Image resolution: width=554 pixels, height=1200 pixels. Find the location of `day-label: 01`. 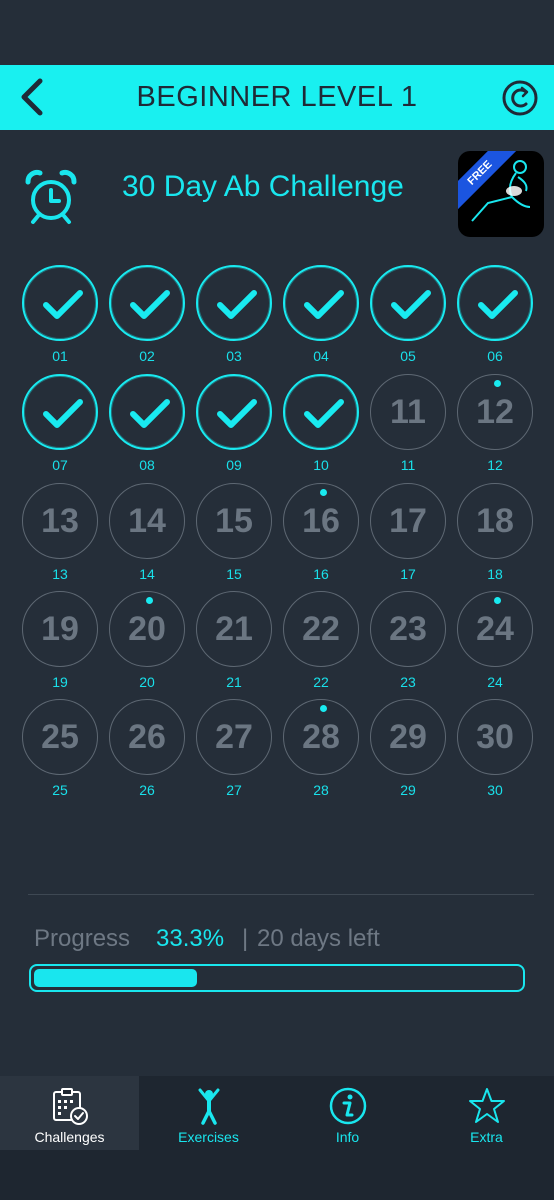

day-label: 01 is located at coordinates (60, 356).